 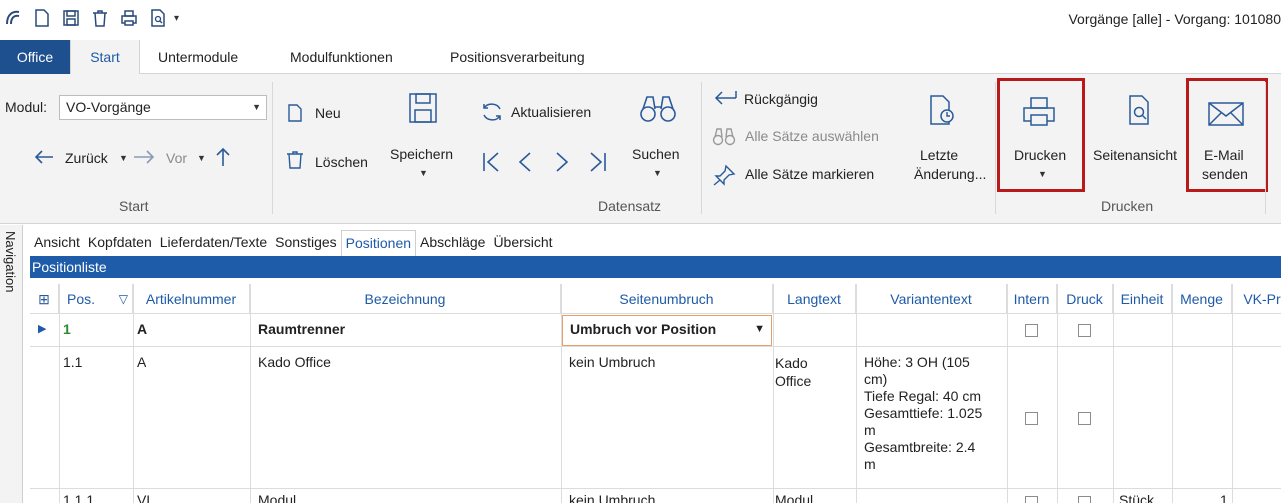 I want to click on tab-ansicht: Ansicht, so click(x=57, y=243).